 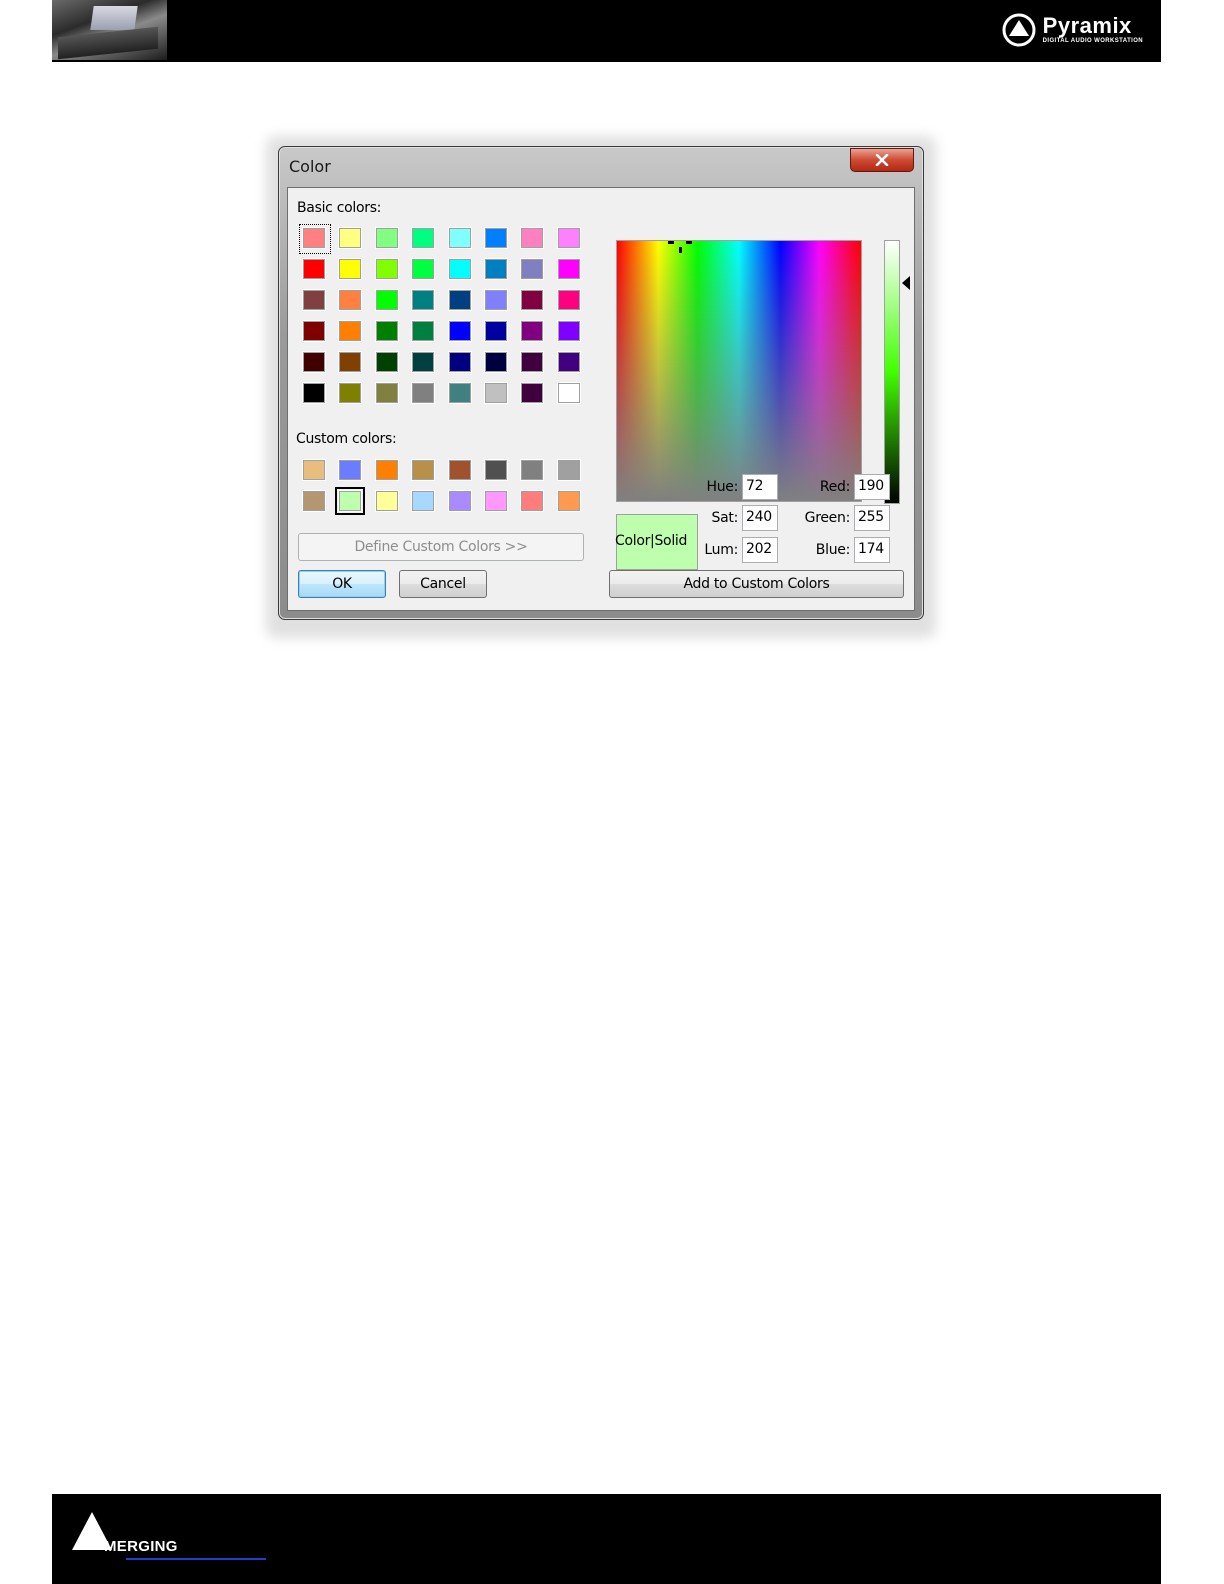 What do you see at coordinates (760, 518) in the screenshot?
I see `sat-field: 240` at bounding box center [760, 518].